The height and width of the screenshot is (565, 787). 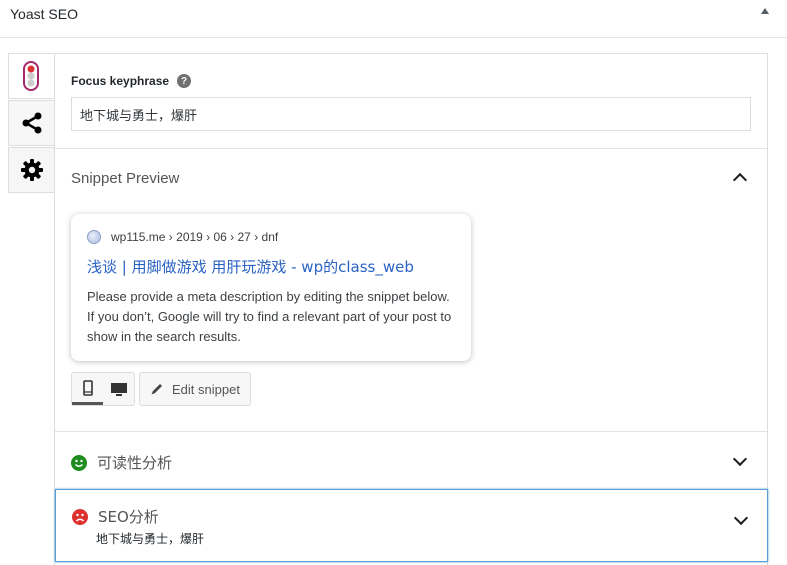 I want to click on snippet-title: 浅谈 | 用脚做游戏 用肝玩游戏 - wp的class_web, so click(x=271, y=266).